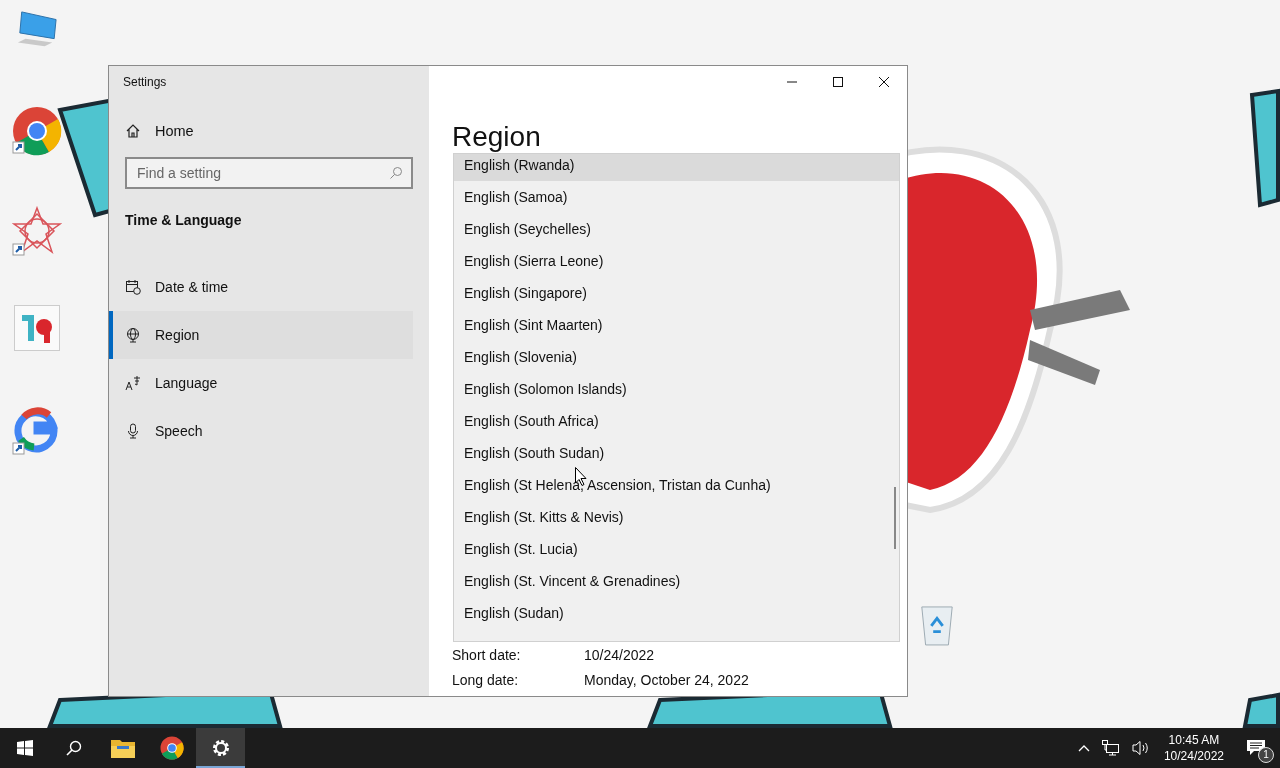 This screenshot has height=768, width=1280. I want to click on dropdown-option: English (Slovenia), so click(676, 357).